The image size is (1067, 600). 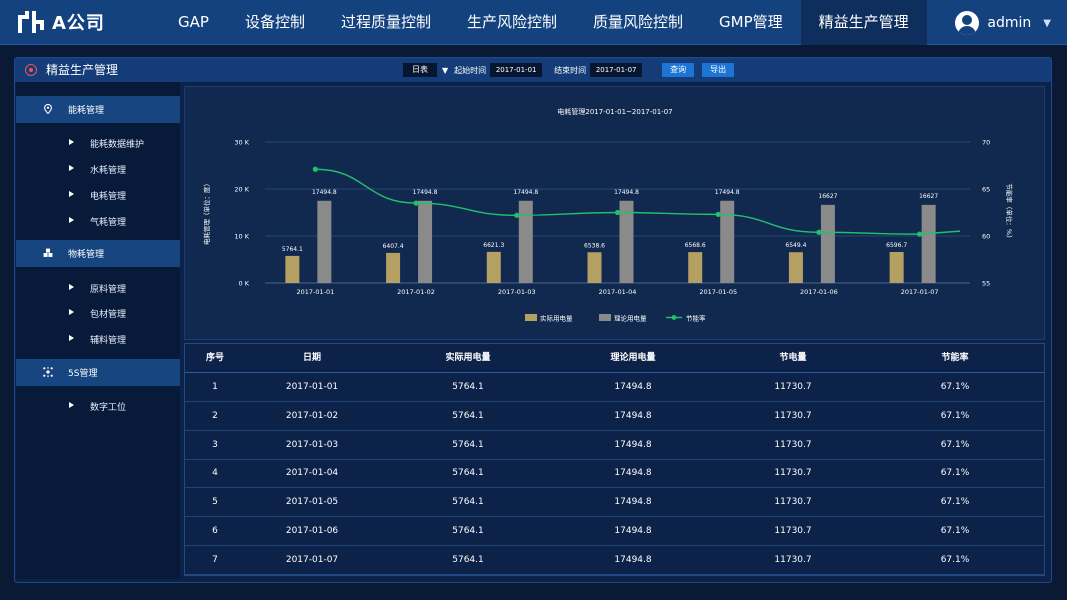 What do you see at coordinates (614, 416) in the screenshot?
I see `table-row: 2 2017-01-02 5764.1 17494.8 11730.7 67.1%` at bounding box center [614, 416].